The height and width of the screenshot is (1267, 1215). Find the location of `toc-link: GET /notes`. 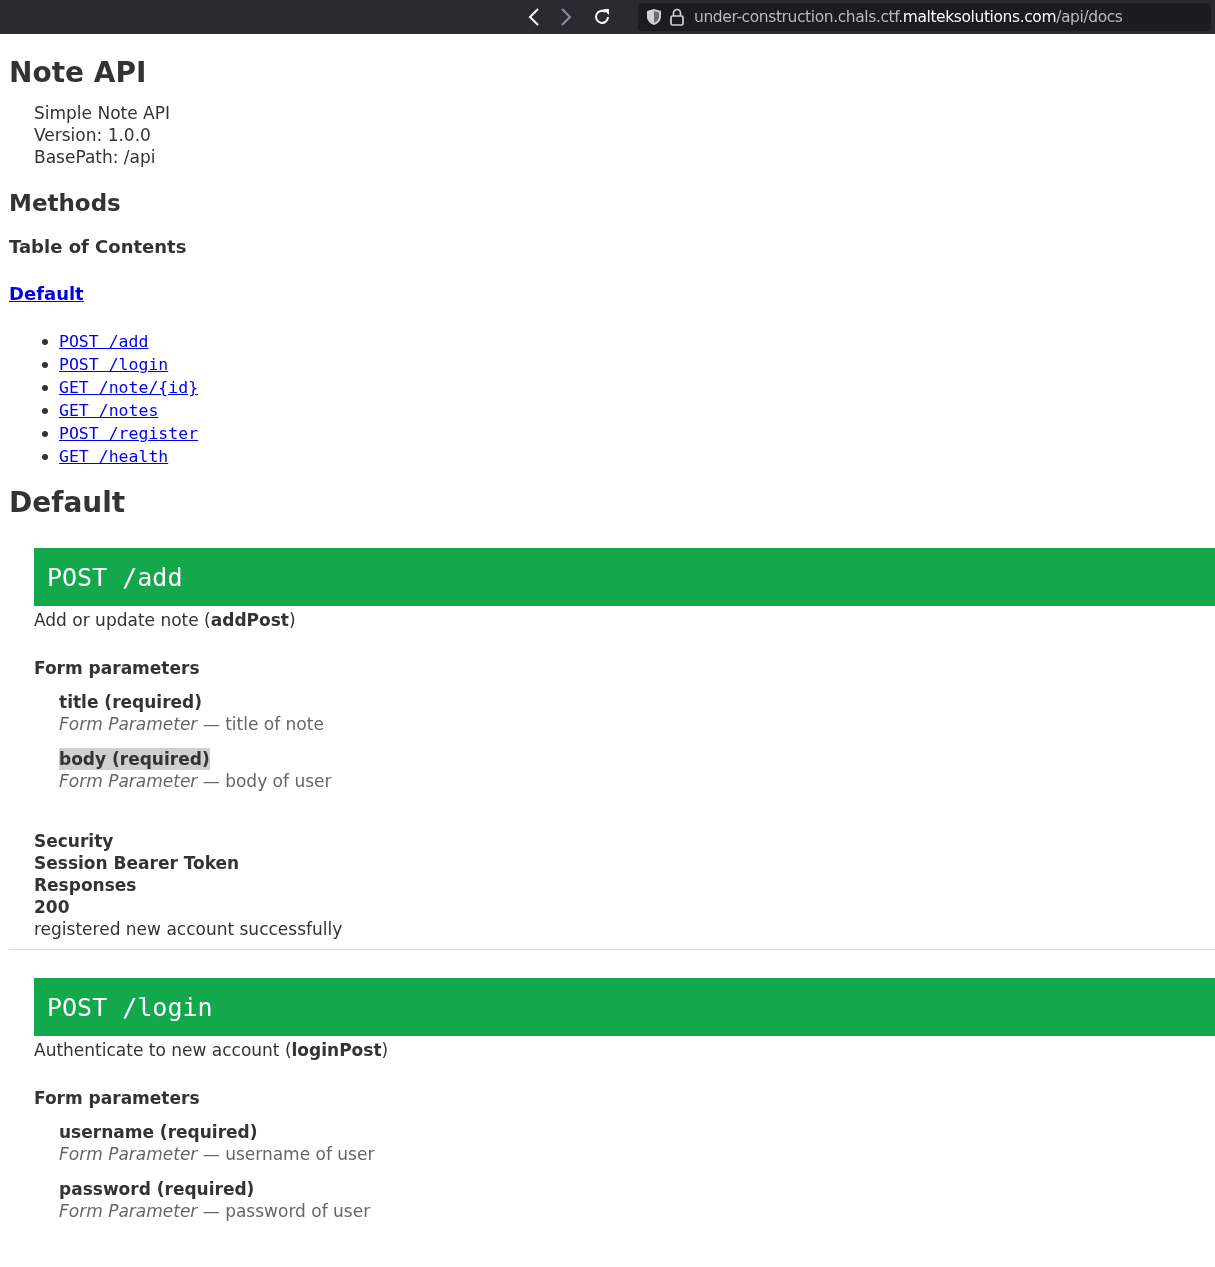

toc-link: GET /notes is located at coordinates (109, 410).